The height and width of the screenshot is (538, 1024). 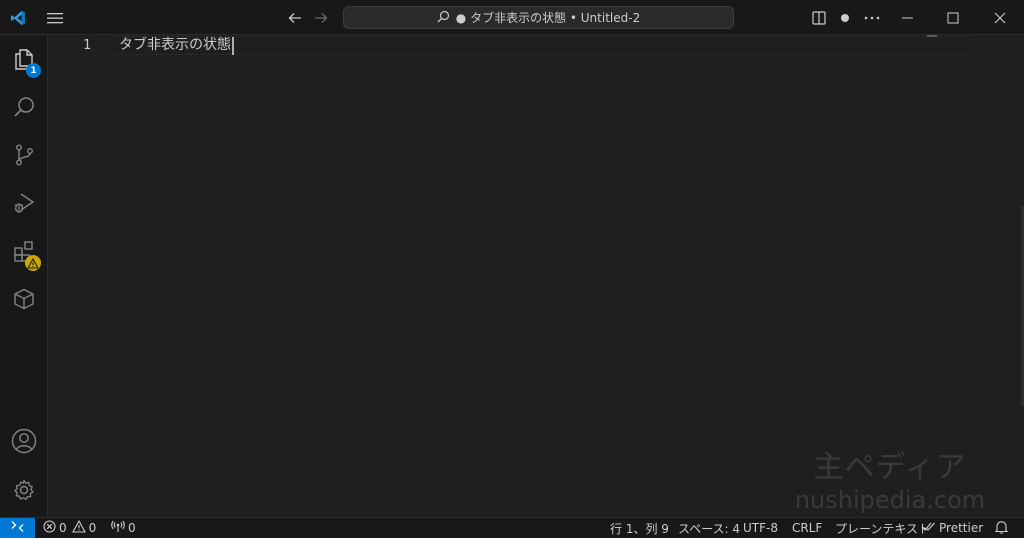 What do you see at coordinates (17, 17) in the screenshot?
I see `vscode-logo-icon` at bounding box center [17, 17].